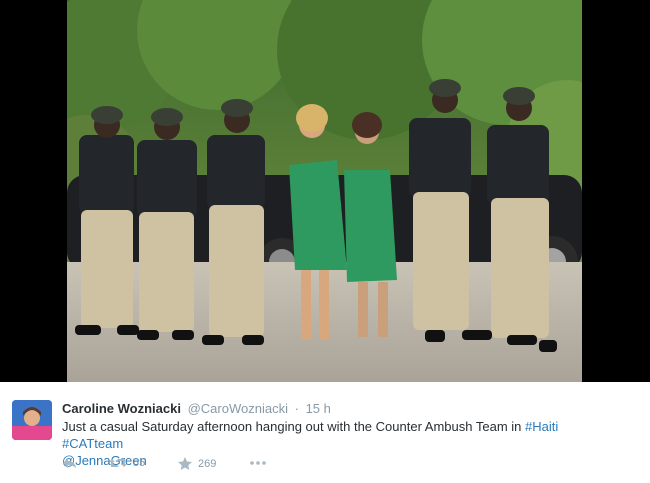 This screenshot has height=483, width=650. What do you see at coordinates (541, 426) in the screenshot?
I see `hashtag-haiti: #Haiti` at bounding box center [541, 426].